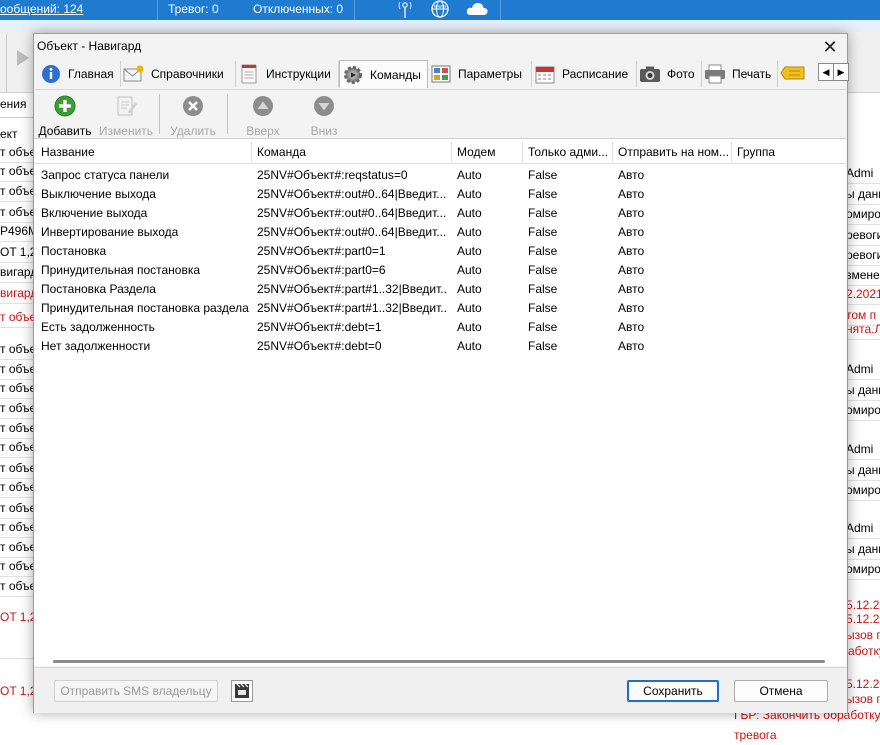 This screenshot has width=880, height=745. Describe the element at coordinates (787, 152) in the screenshot. I see `col-group-header: Группа` at that location.